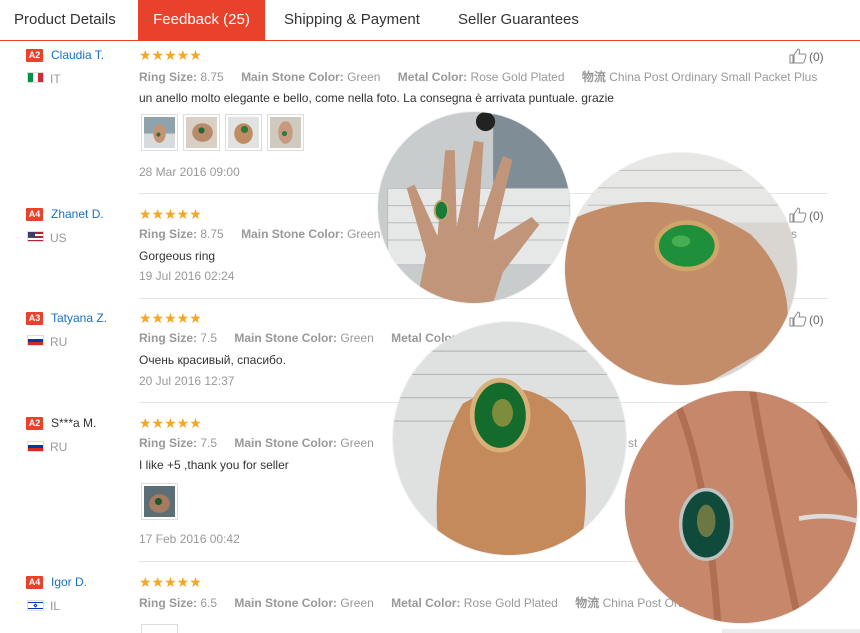 The image size is (860, 633). What do you see at coordinates (633, 443) in the screenshot?
I see `shipping-value-partial: st` at bounding box center [633, 443].